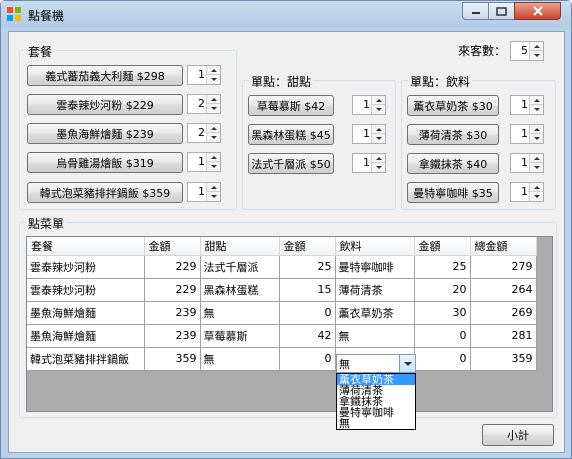  Describe the element at coordinates (503, 359) in the screenshot. I see `cell-total: 359` at that location.